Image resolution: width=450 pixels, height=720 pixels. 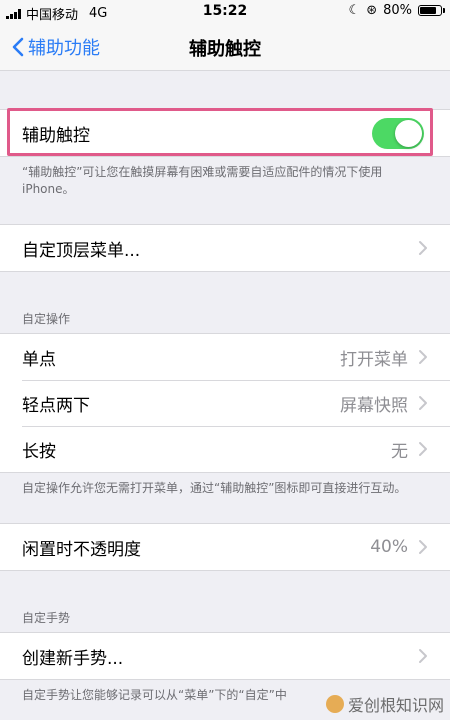 I want to click on custom-gestures-header: 自定手势, so click(x=46, y=618).